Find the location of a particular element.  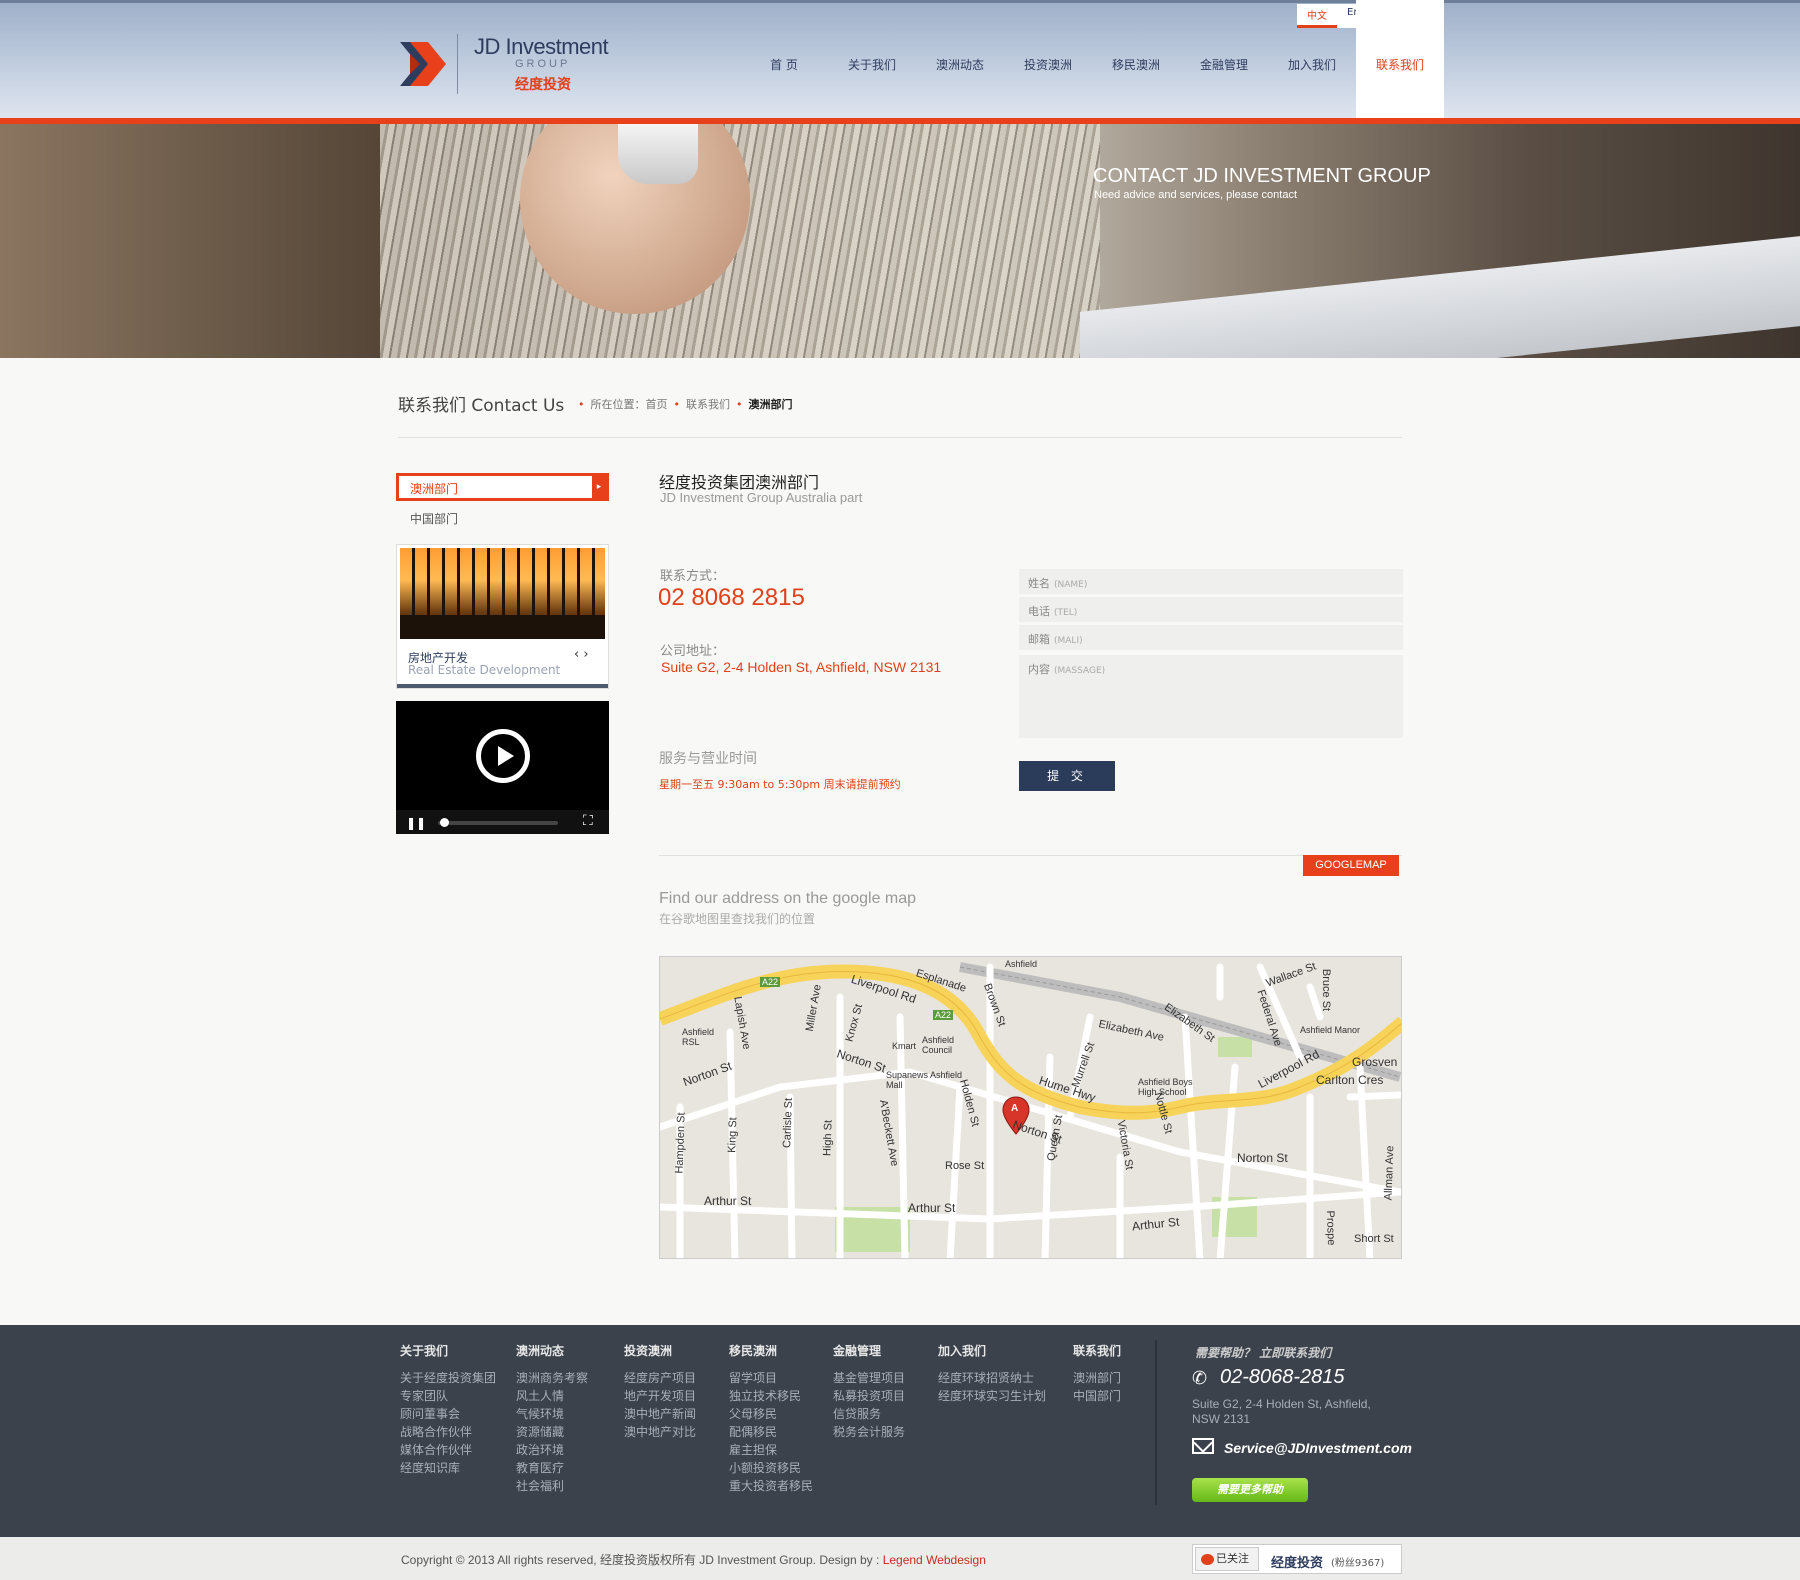

play-icon is located at coordinates (503, 756).